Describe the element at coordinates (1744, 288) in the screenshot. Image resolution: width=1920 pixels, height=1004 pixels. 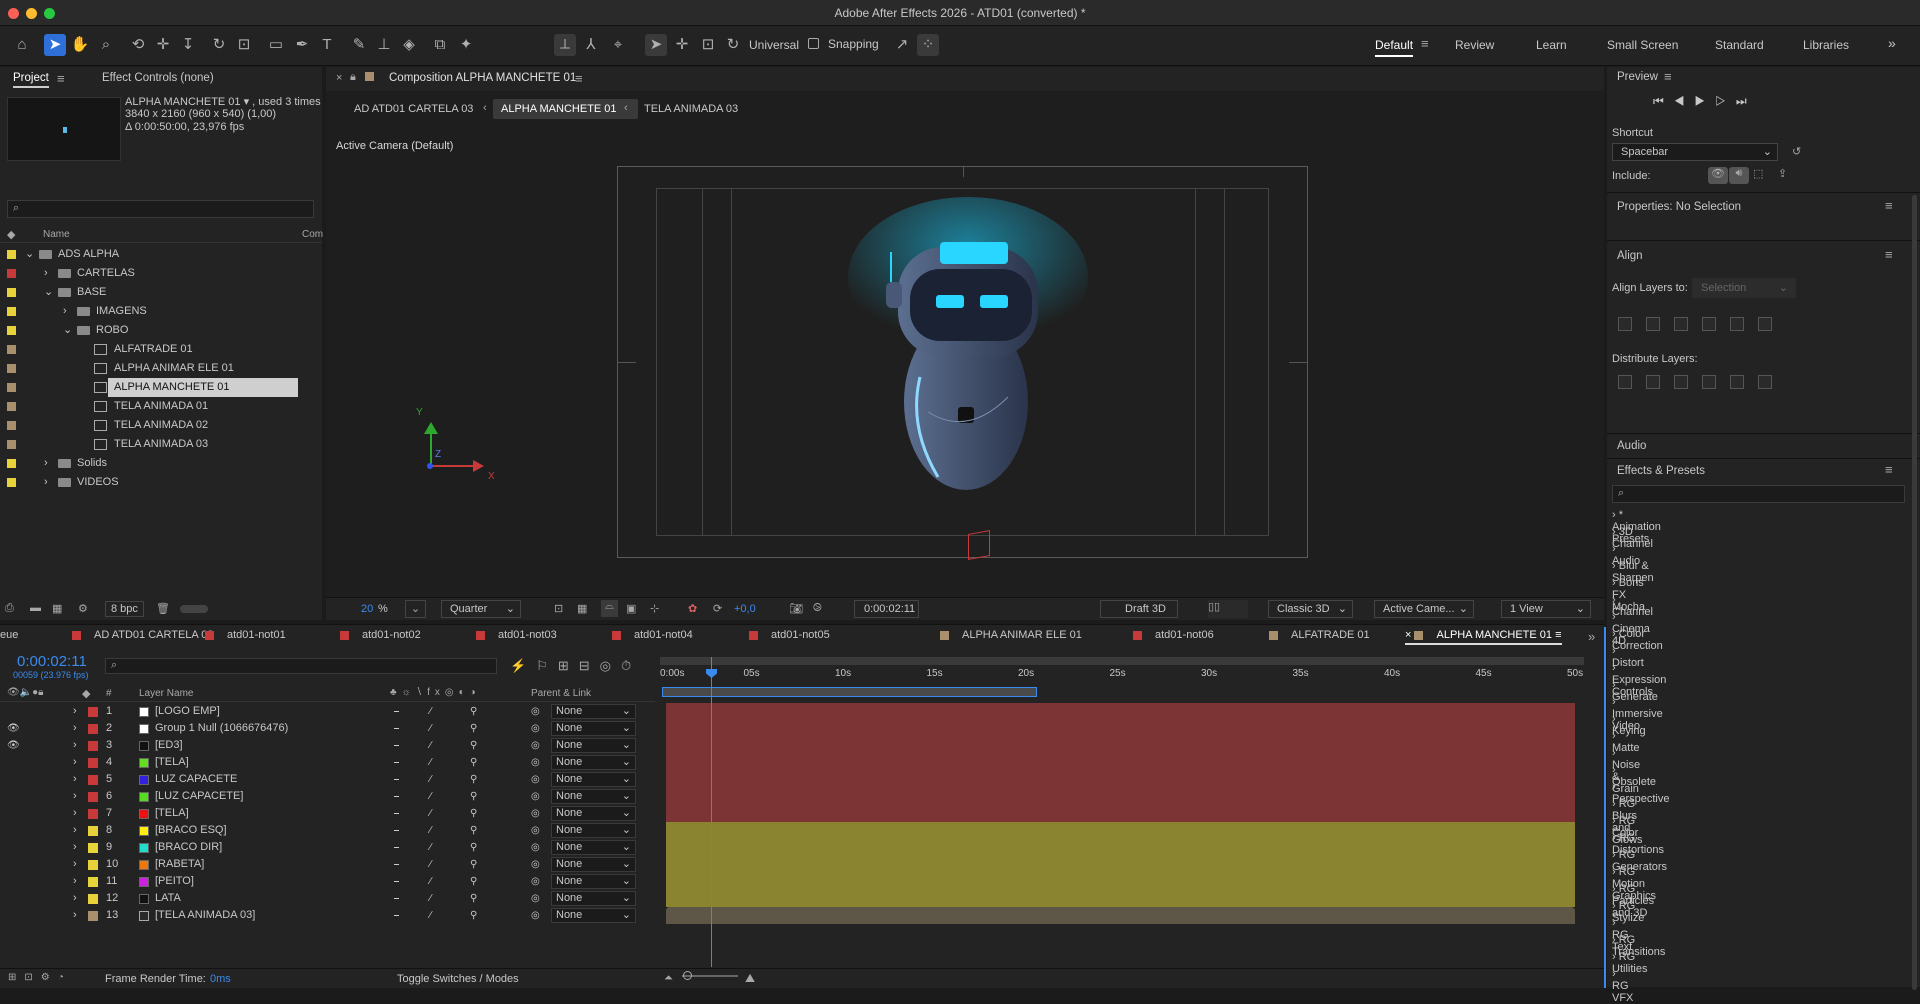
I see `align-to-select: Selection ⌄` at that location.